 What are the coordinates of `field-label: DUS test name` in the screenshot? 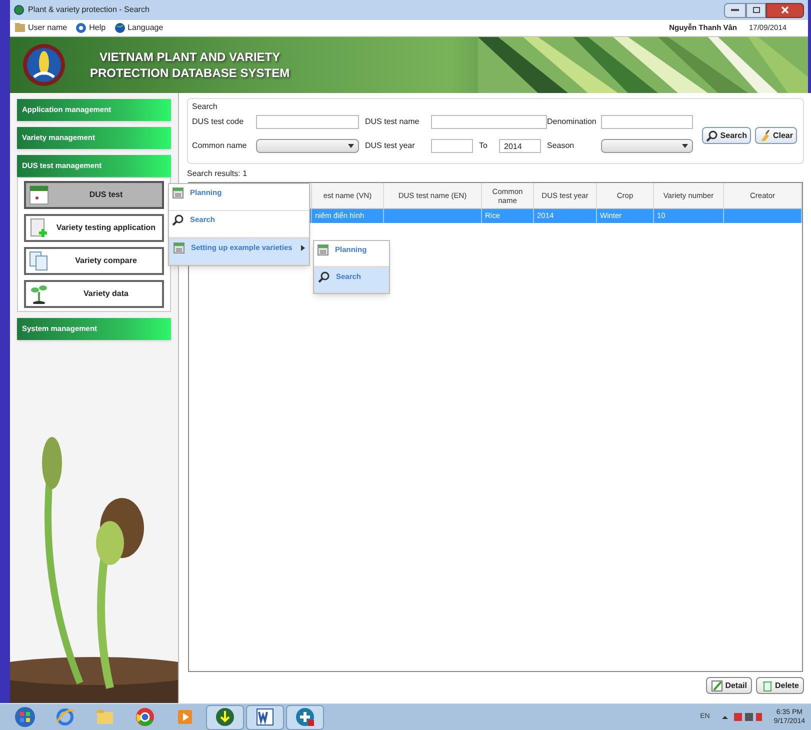 It's located at (392, 122).